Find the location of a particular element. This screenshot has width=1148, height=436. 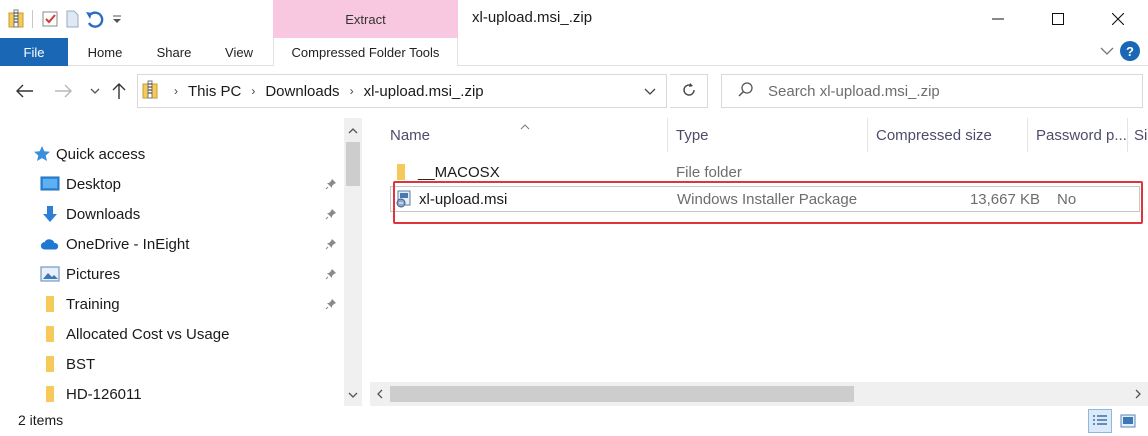

nav-item-label: HD-126011 is located at coordinates (104, 394).